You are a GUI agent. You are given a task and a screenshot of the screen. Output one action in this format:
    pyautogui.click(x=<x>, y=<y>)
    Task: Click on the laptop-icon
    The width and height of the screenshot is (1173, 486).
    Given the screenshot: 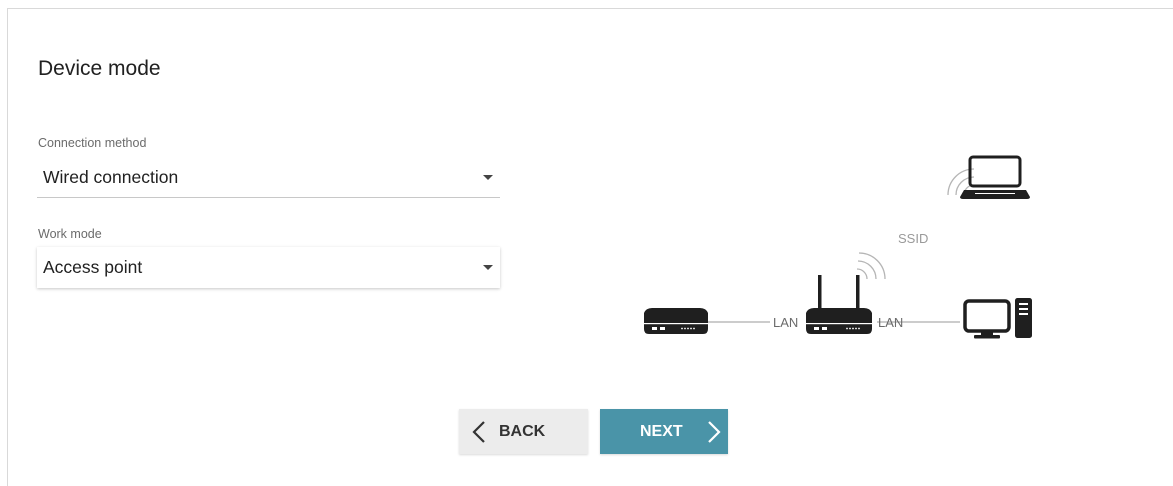 What is the action you would take?
    pyautogui.click(x=995, y=177)
    